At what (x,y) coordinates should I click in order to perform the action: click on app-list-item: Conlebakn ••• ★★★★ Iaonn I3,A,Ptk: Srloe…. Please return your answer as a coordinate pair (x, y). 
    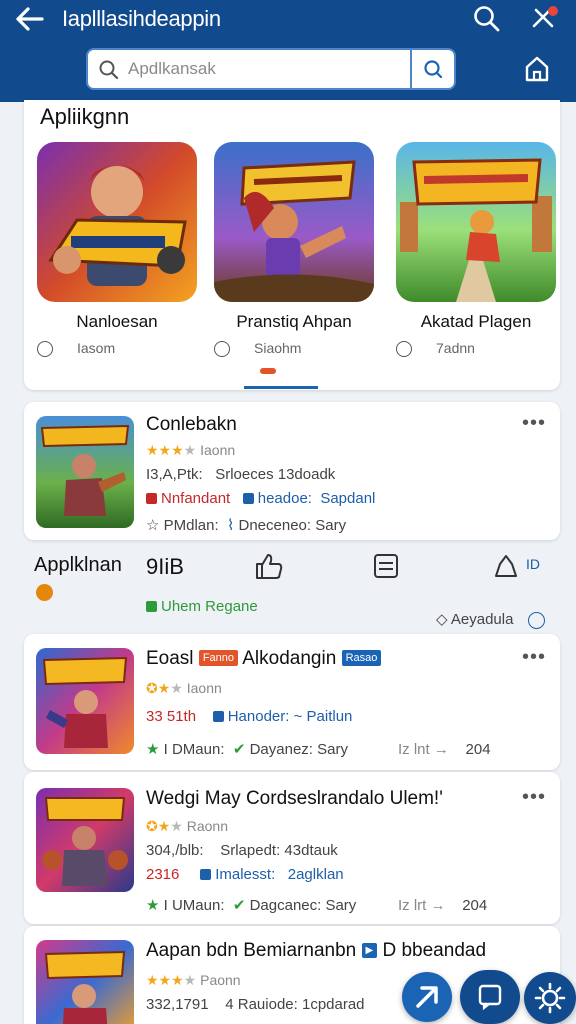
    Looking at the image, I should click on (292, 471).